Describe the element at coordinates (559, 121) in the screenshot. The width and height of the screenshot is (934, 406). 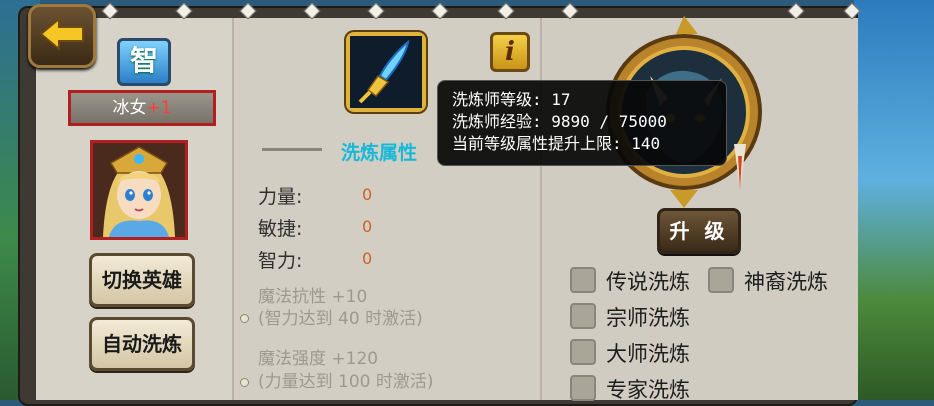
I see `tooltip-experience: 洗炼师经验: 9890 / 75000` at that location.